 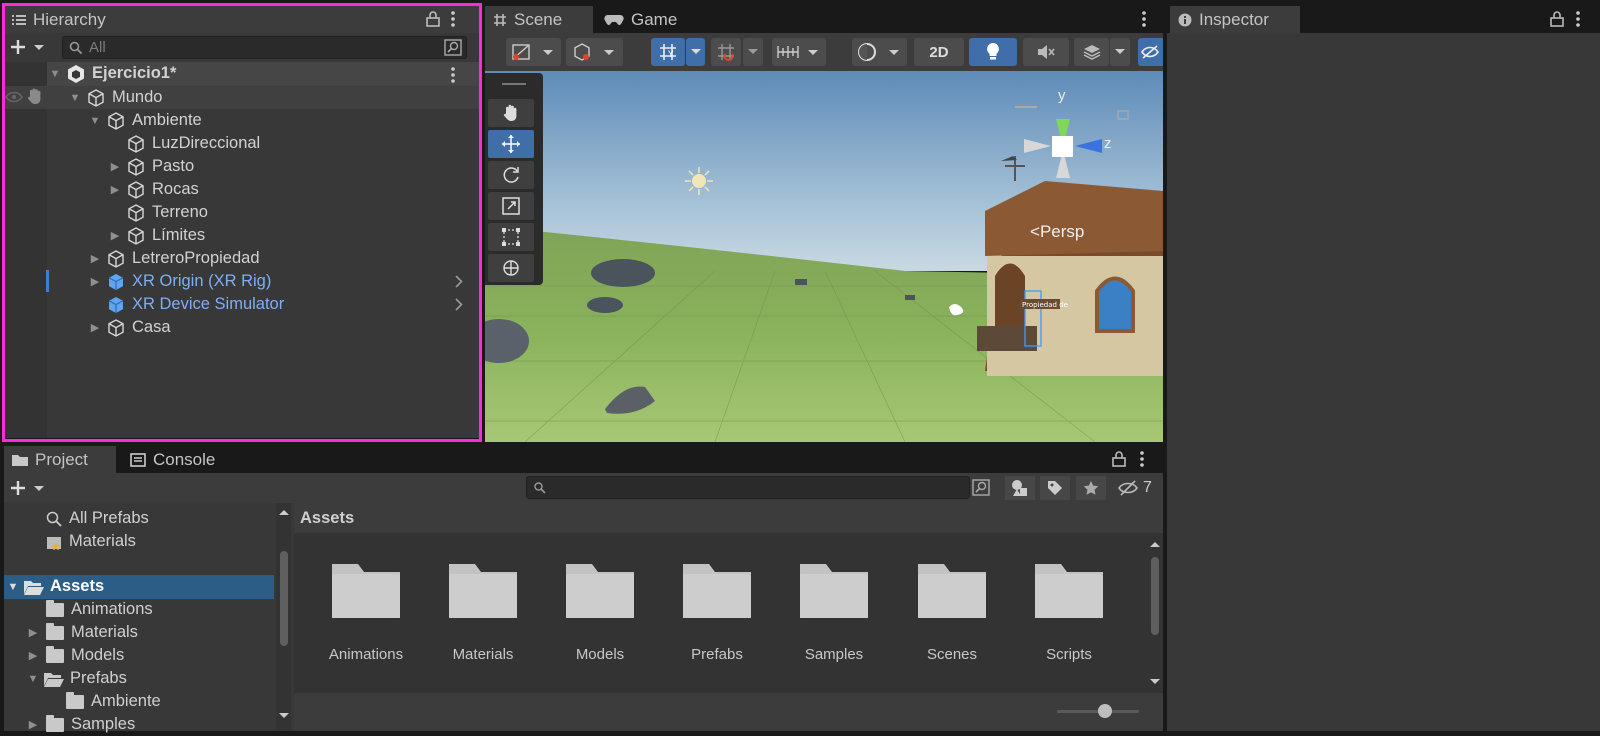 What do you see at coordinates (453, 19) in the screenshot?
I see `kebab-menu-icon` at bounding box center [453, 19].